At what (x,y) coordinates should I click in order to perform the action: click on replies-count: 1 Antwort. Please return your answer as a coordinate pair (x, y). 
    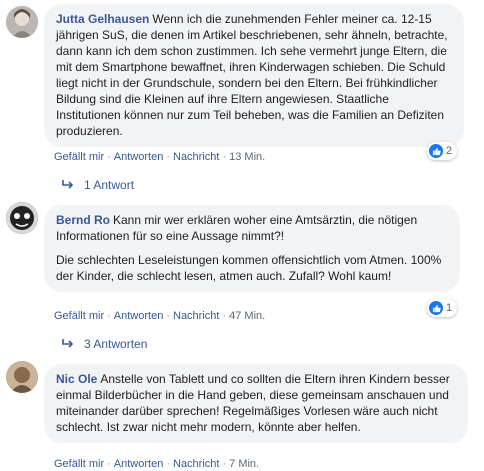
    Looking at the image, I should click on (109, 185).